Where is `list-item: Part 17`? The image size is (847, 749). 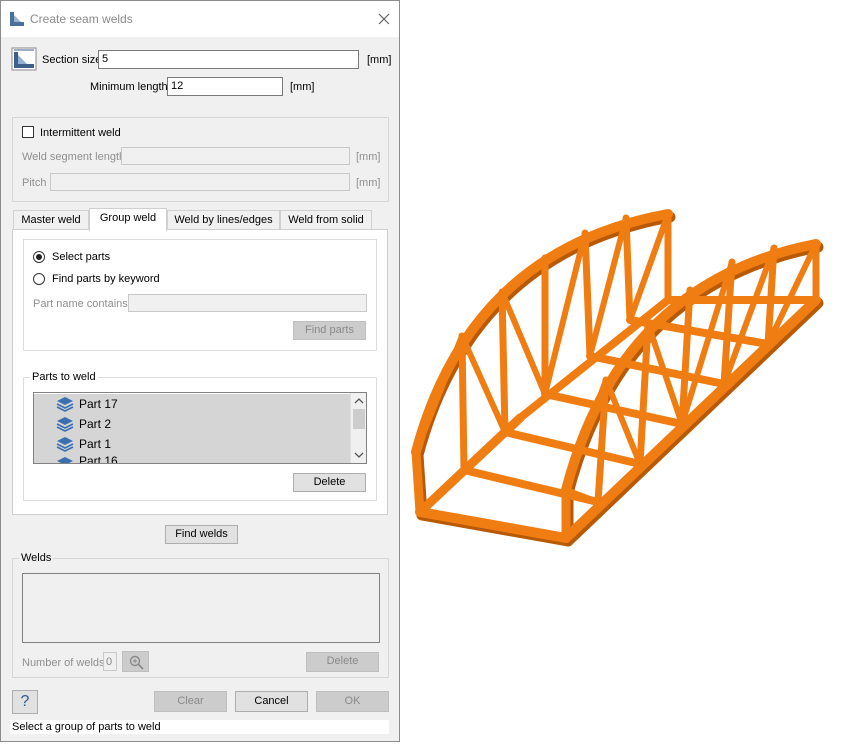
list-item: Part 17 is located at coordinates (192, 404).